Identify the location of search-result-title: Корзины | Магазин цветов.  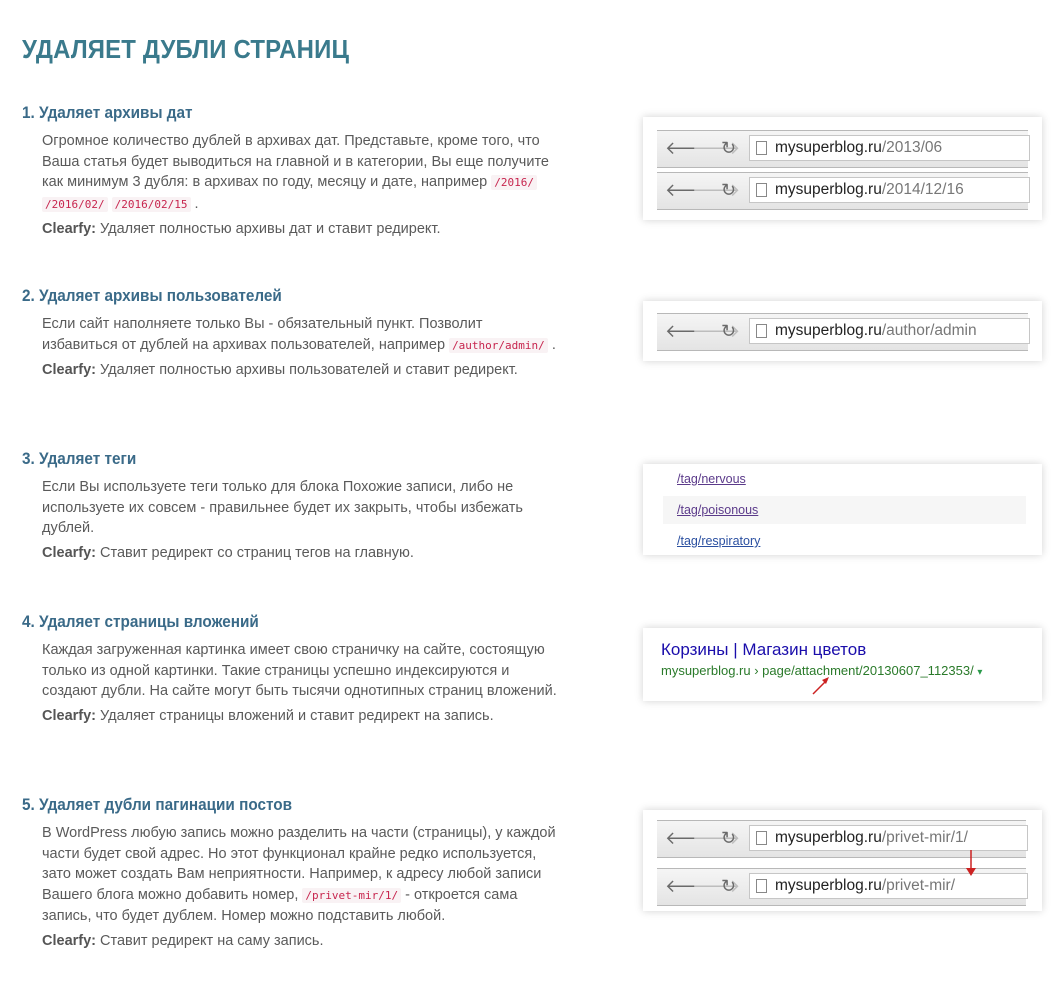
(763, 650).